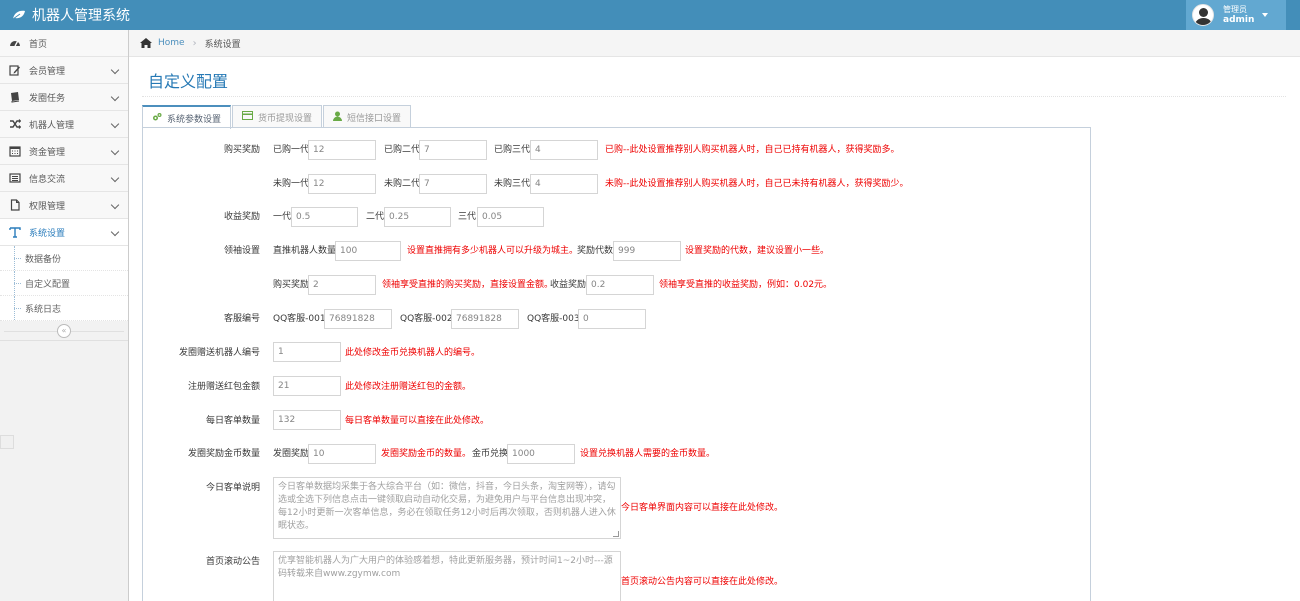  I want to click on bought-l2-label: 已购二代, so click(402, 150).